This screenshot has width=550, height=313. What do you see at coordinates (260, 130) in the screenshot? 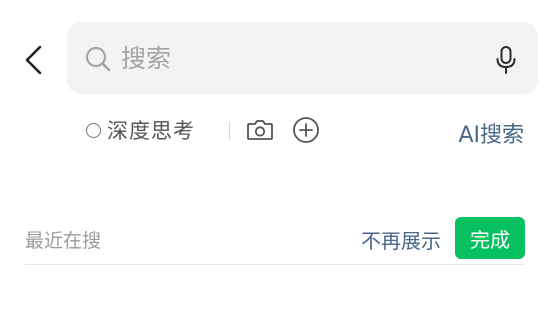
I see `camera-icon` at bounding box center [260, 130].